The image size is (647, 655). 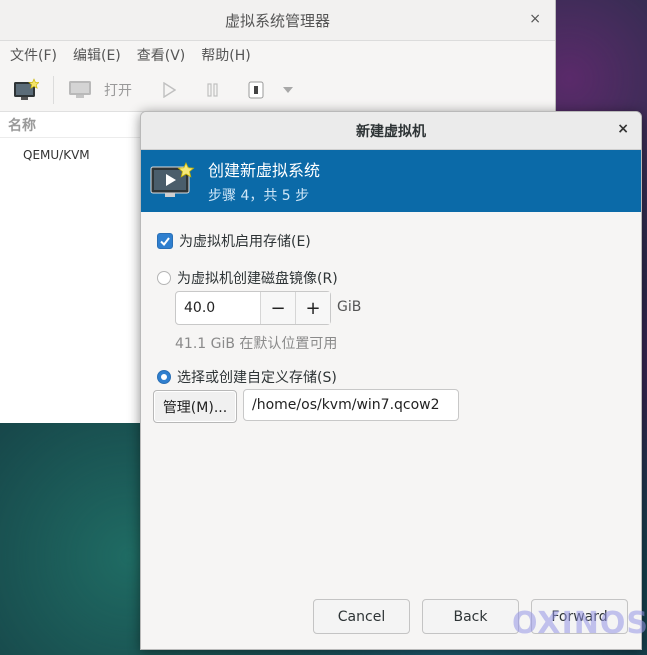 I want to click on decrement-button: −, so click(x=277, y=308).